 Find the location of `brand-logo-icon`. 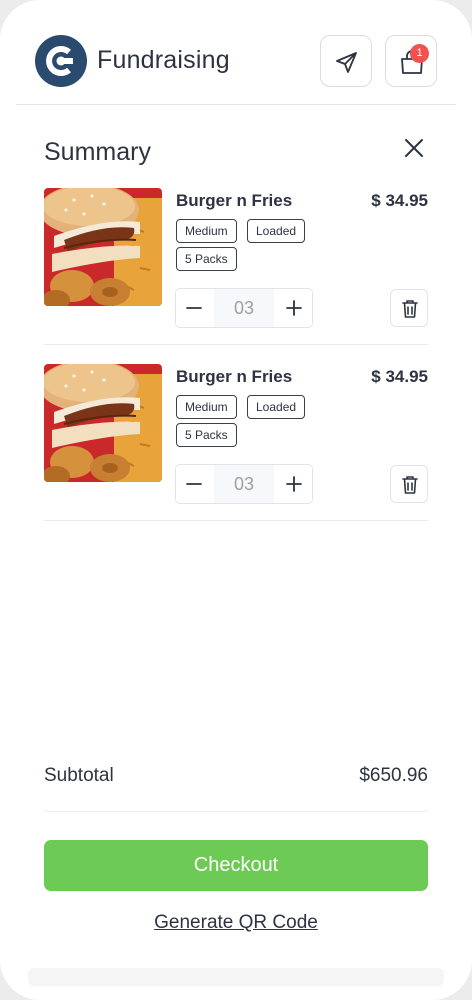

brand-logo-icon is located at coordinates (61, 61).